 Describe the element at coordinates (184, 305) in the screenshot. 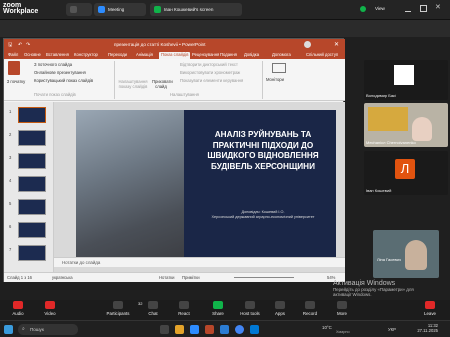

I see `react-icon` at that location.